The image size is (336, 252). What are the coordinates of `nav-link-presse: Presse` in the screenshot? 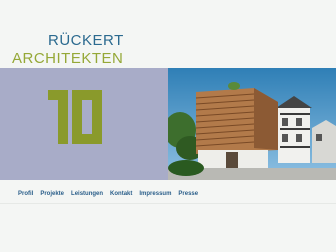 It's located at (188, 194).